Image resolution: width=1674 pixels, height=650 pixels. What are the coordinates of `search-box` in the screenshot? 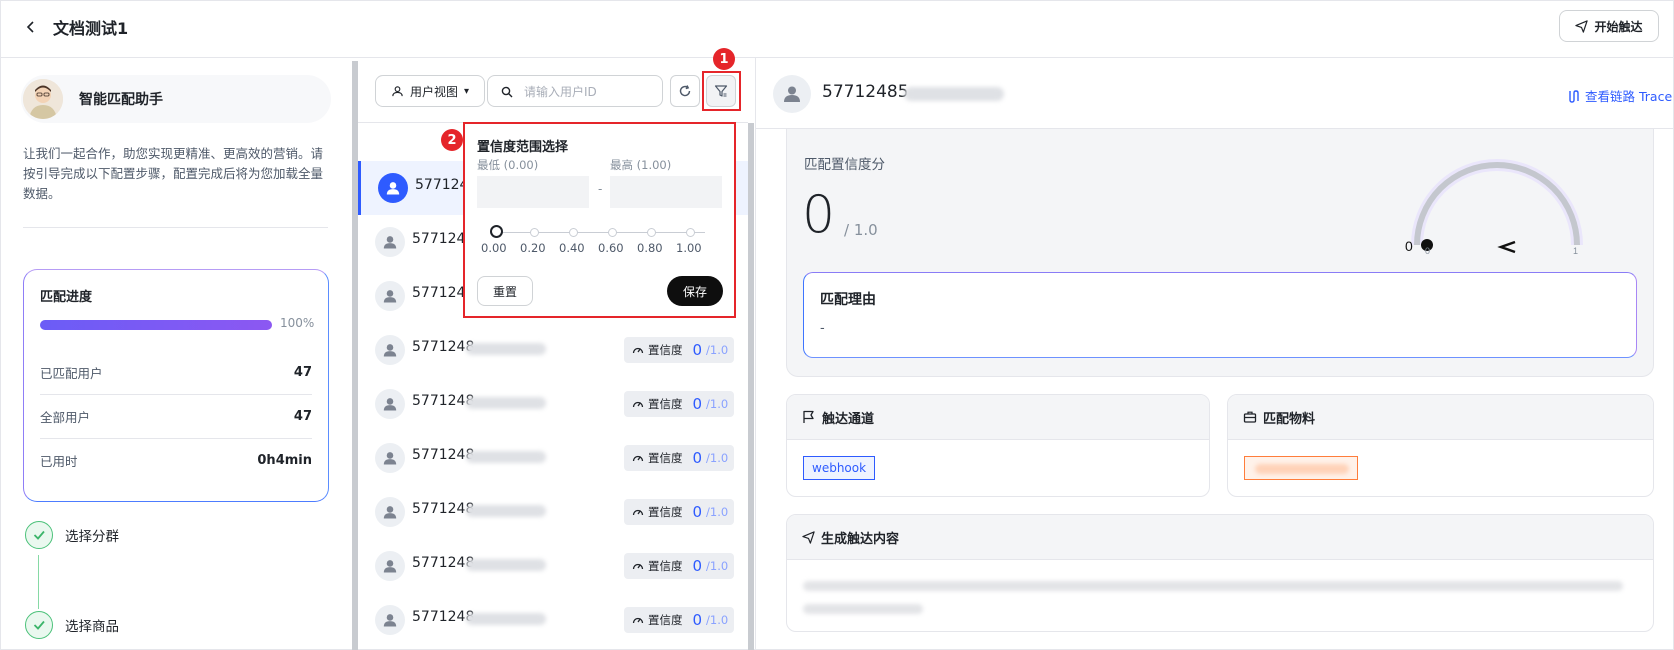 It's located at (575, 91).